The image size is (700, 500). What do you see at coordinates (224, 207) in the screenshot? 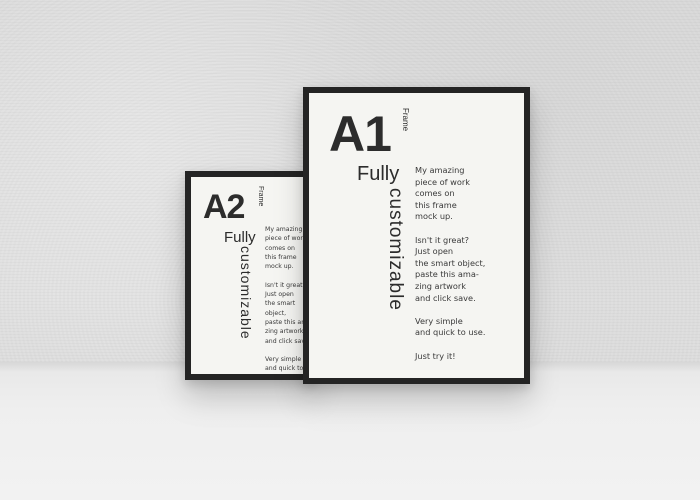
I see `a2-title: A2` at bounding box center [224, 207].